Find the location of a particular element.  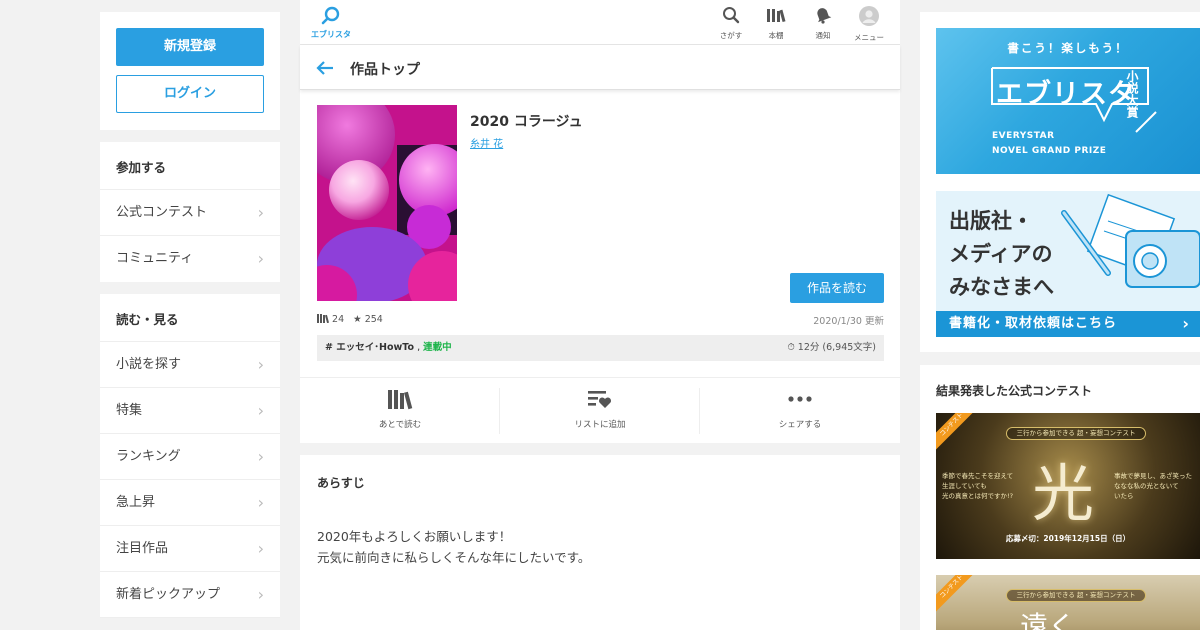

nav-item-label: 新着ピックアップ is located at coordinates (168, 594).